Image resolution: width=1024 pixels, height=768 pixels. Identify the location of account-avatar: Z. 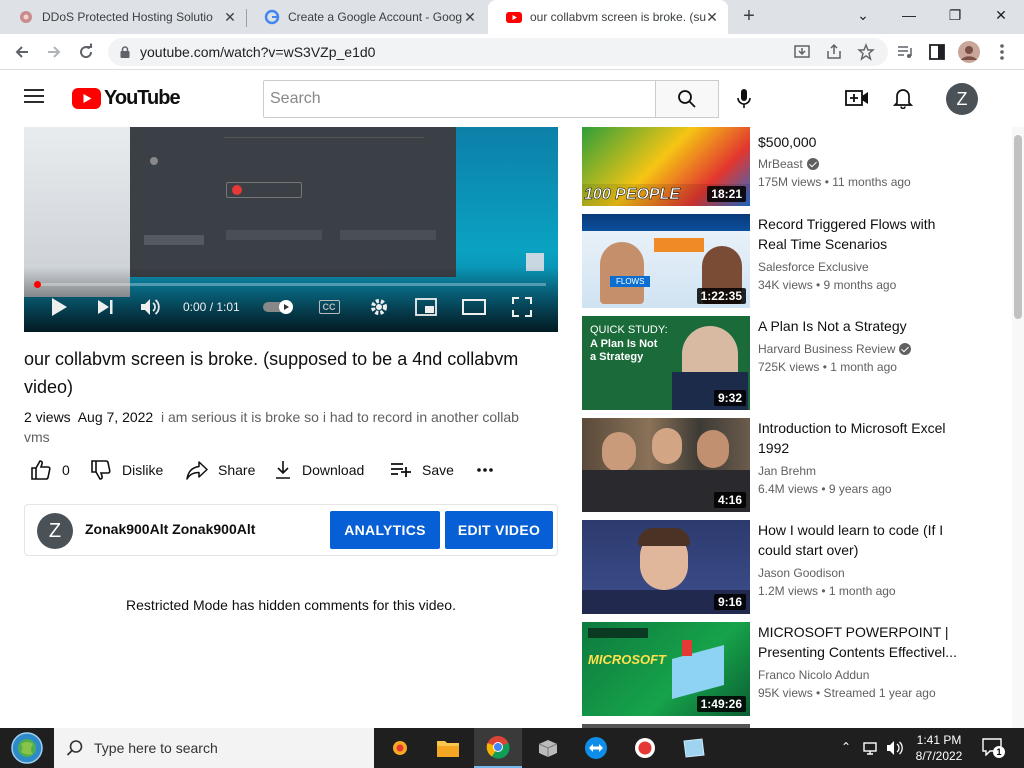
(962, 99).